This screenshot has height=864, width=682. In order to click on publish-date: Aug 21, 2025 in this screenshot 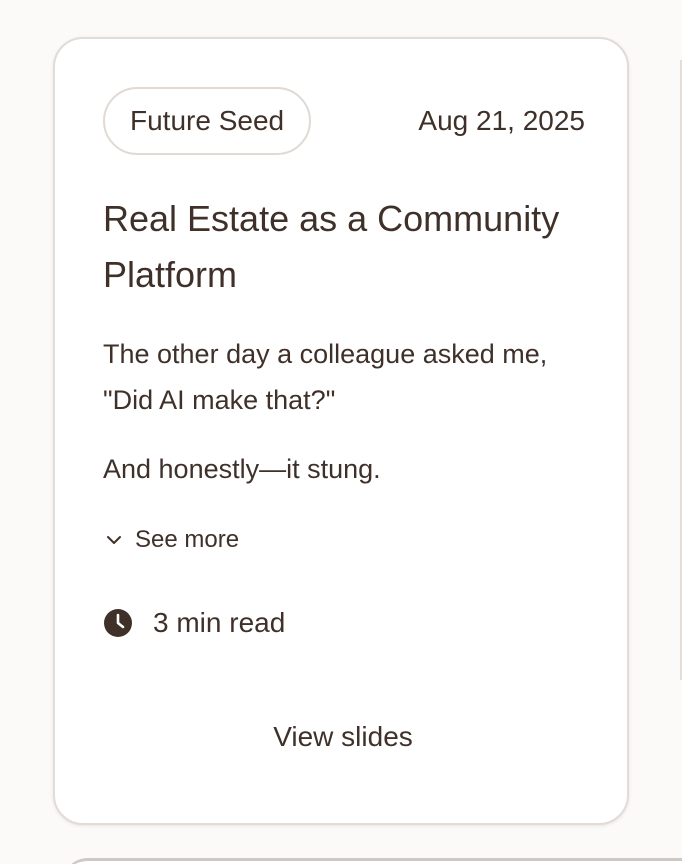, I will do `click(501, 120)`.